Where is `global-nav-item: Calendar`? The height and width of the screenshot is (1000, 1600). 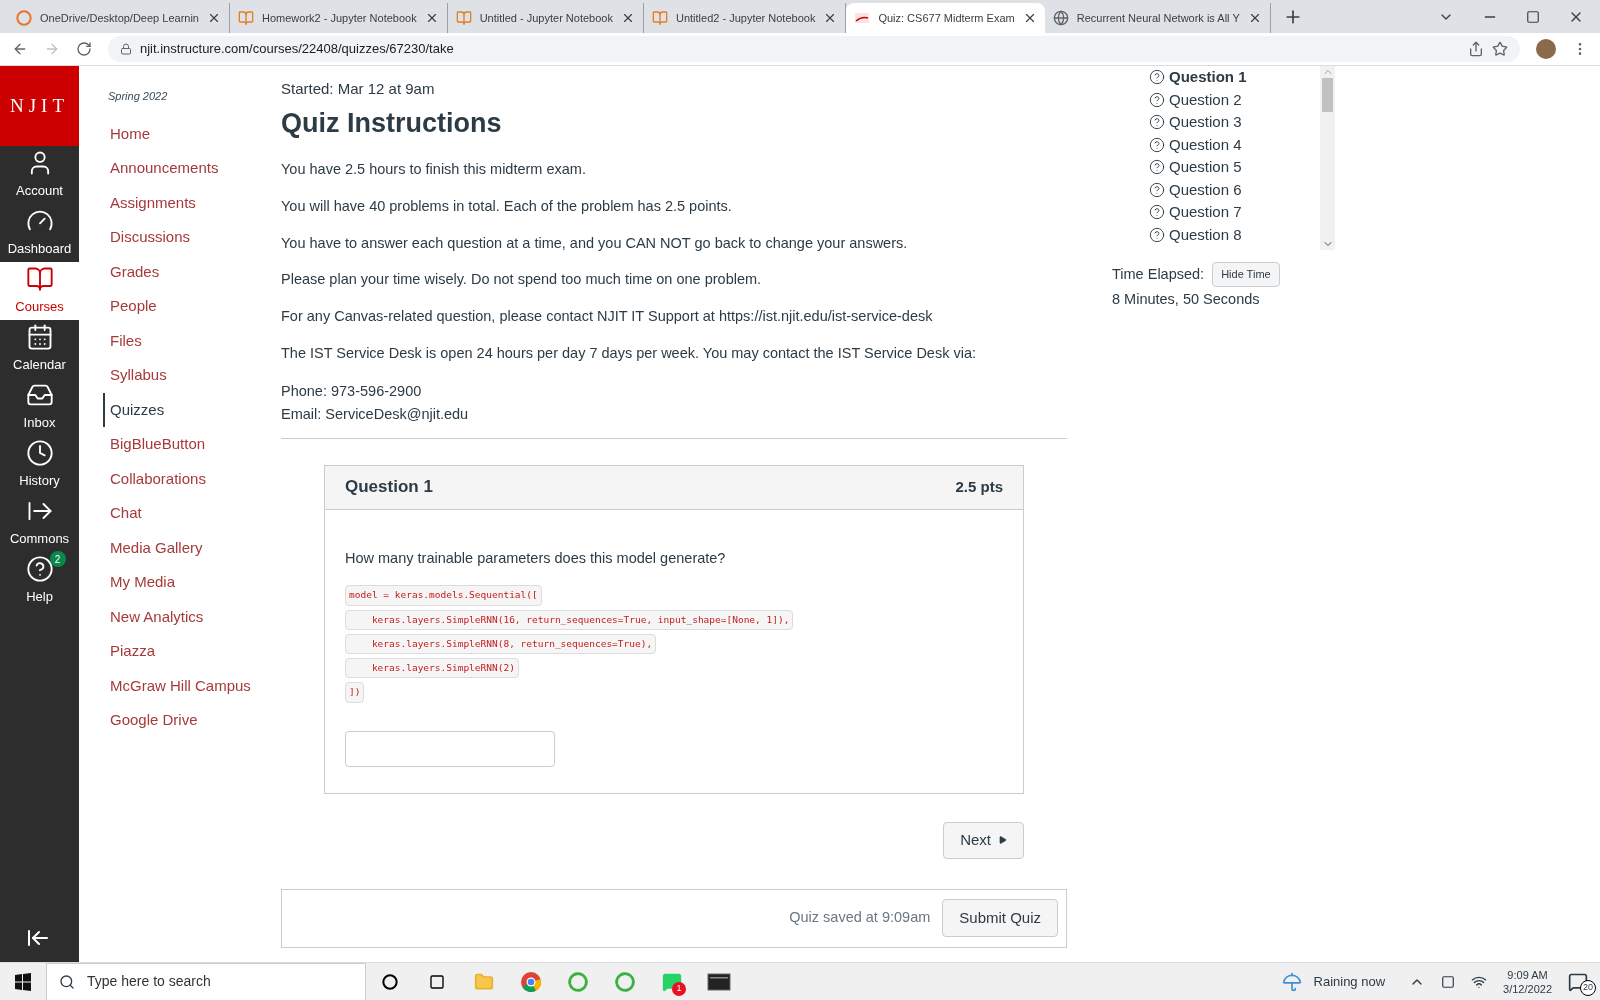
global-nav-item: Calendar is located at coordinates (39, 349).